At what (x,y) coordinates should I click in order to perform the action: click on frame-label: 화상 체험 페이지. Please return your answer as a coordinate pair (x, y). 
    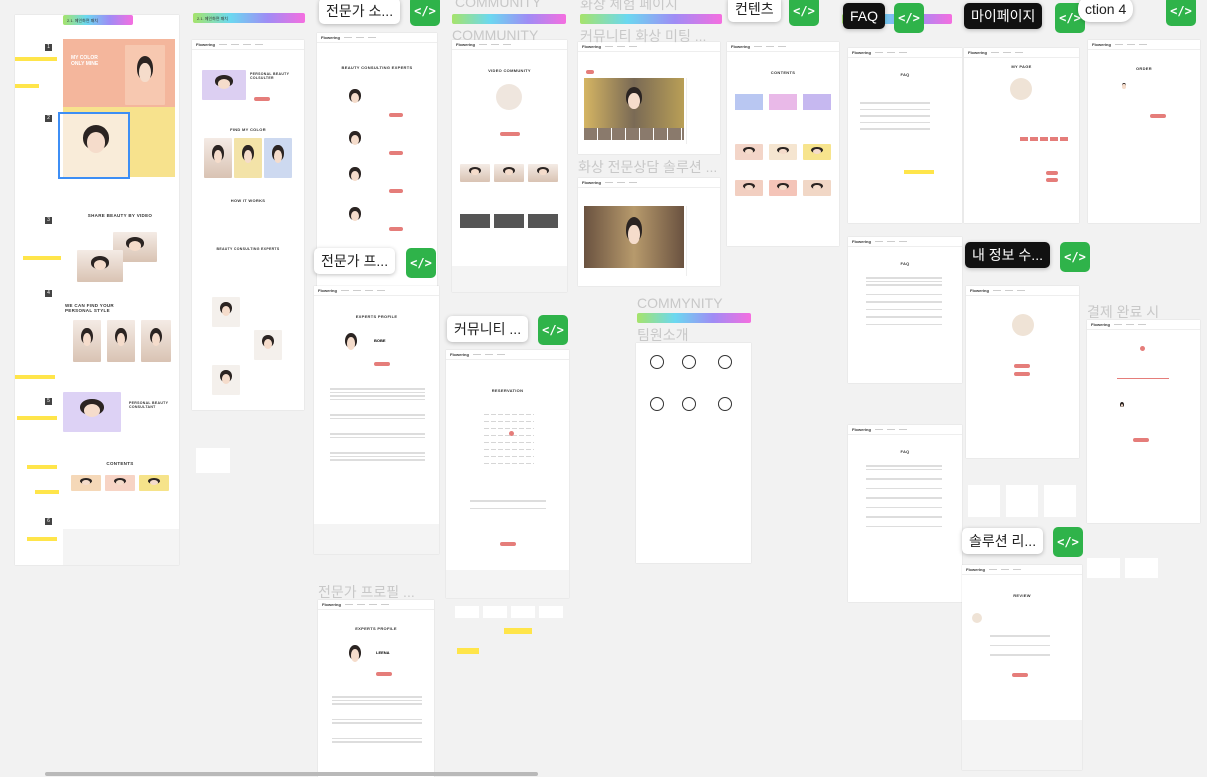
    Looking at the image, I should click on (629, 7).